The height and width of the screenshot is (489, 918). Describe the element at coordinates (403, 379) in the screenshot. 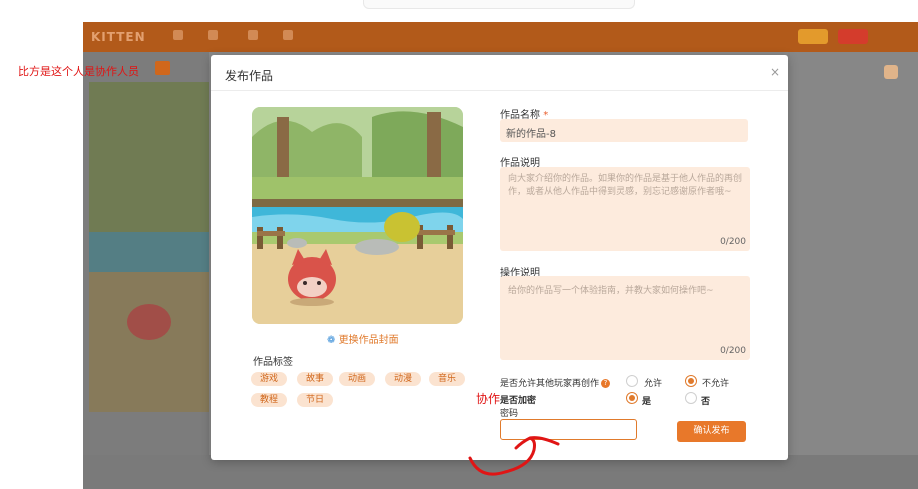

I see `tag-anime: 动漫` at that location.